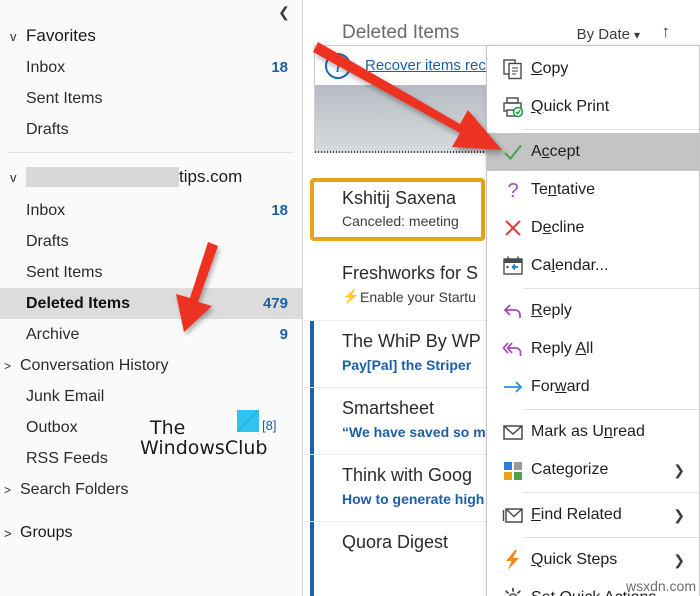  I want to click on message-sender: Quora Digest, so click(395, 542).